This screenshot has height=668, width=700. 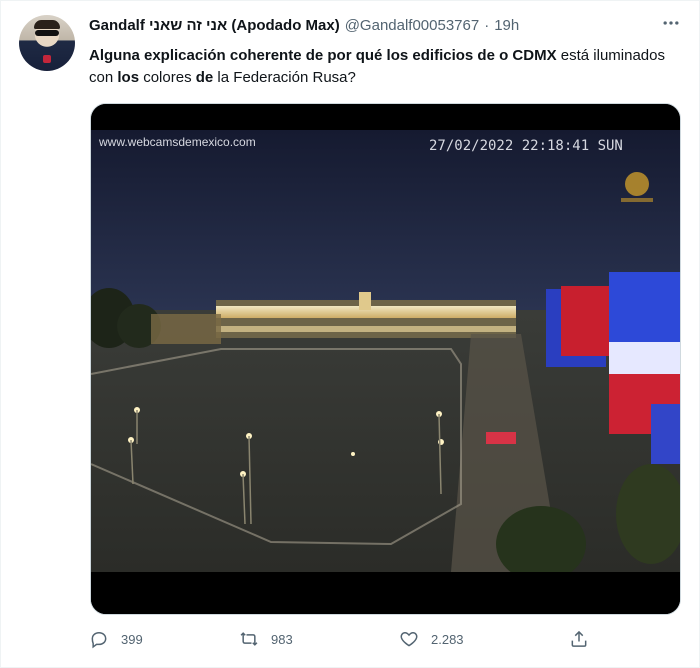 What do you see at coordinates (506, 25) in the screenshot?
I see `tweet-time: 19h` at bounding box center [506, 25].